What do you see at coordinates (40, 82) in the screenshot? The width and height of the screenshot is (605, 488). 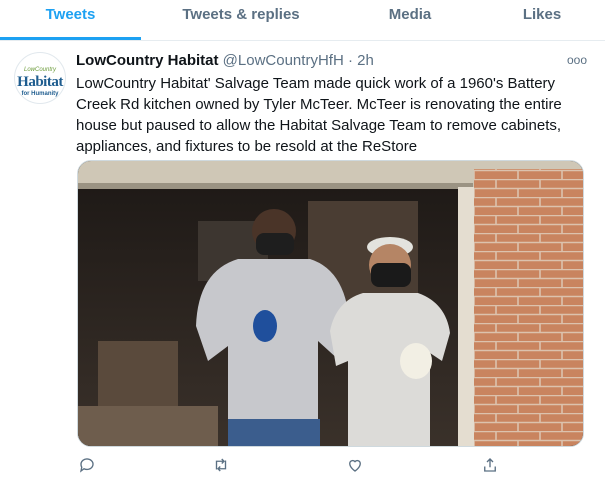 I see `avatar-logo-main: Habitat` at bounding box center [40, 82].